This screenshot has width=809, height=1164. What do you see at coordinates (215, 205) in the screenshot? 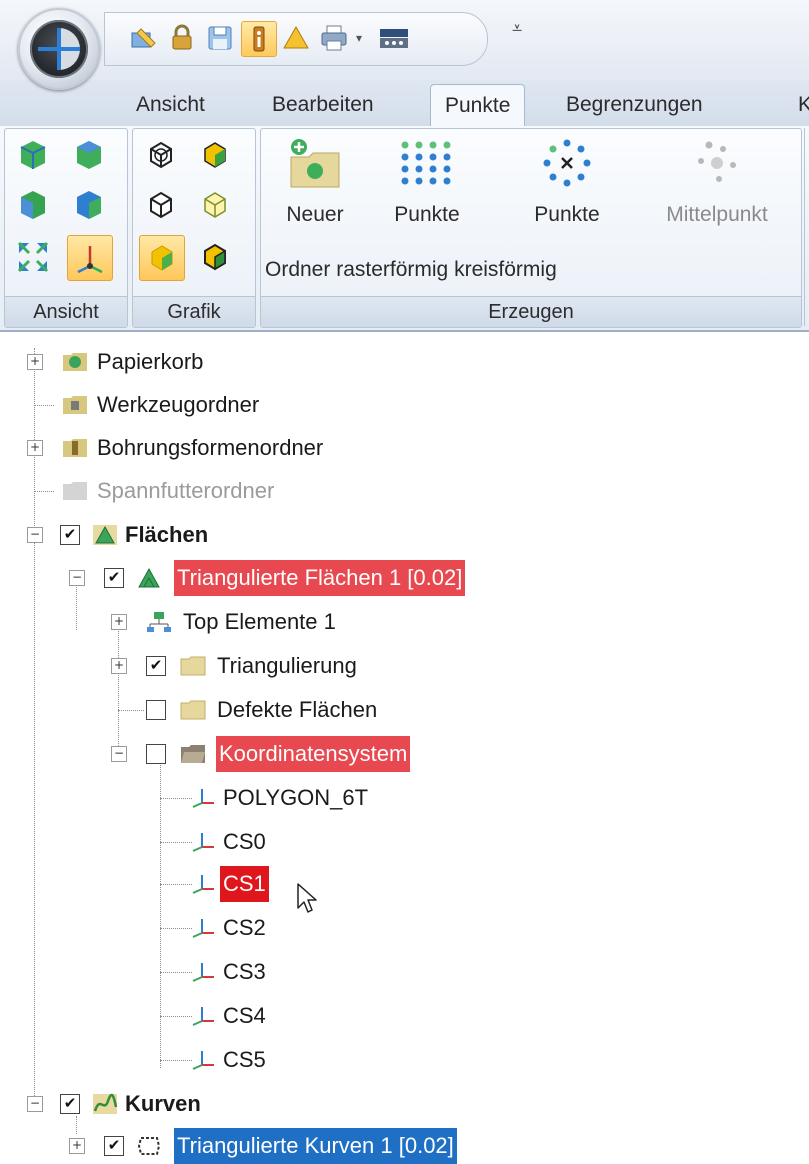
I see `transparent-icon` at bounding box center [215, 205].